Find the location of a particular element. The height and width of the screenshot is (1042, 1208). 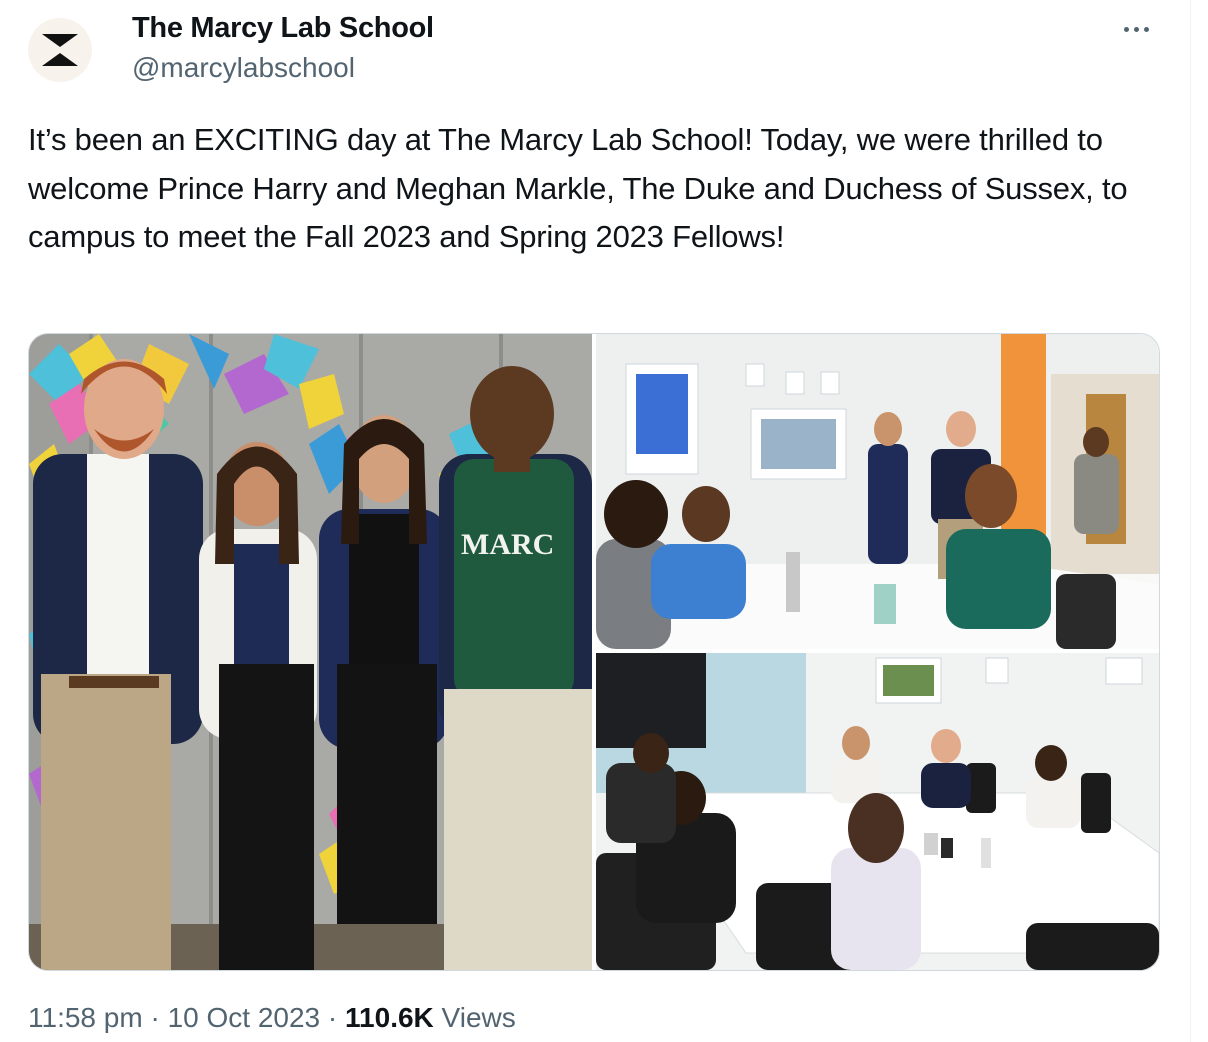

tweet-date: 10 Oct 2023 is located at coordinates (244, 1017).